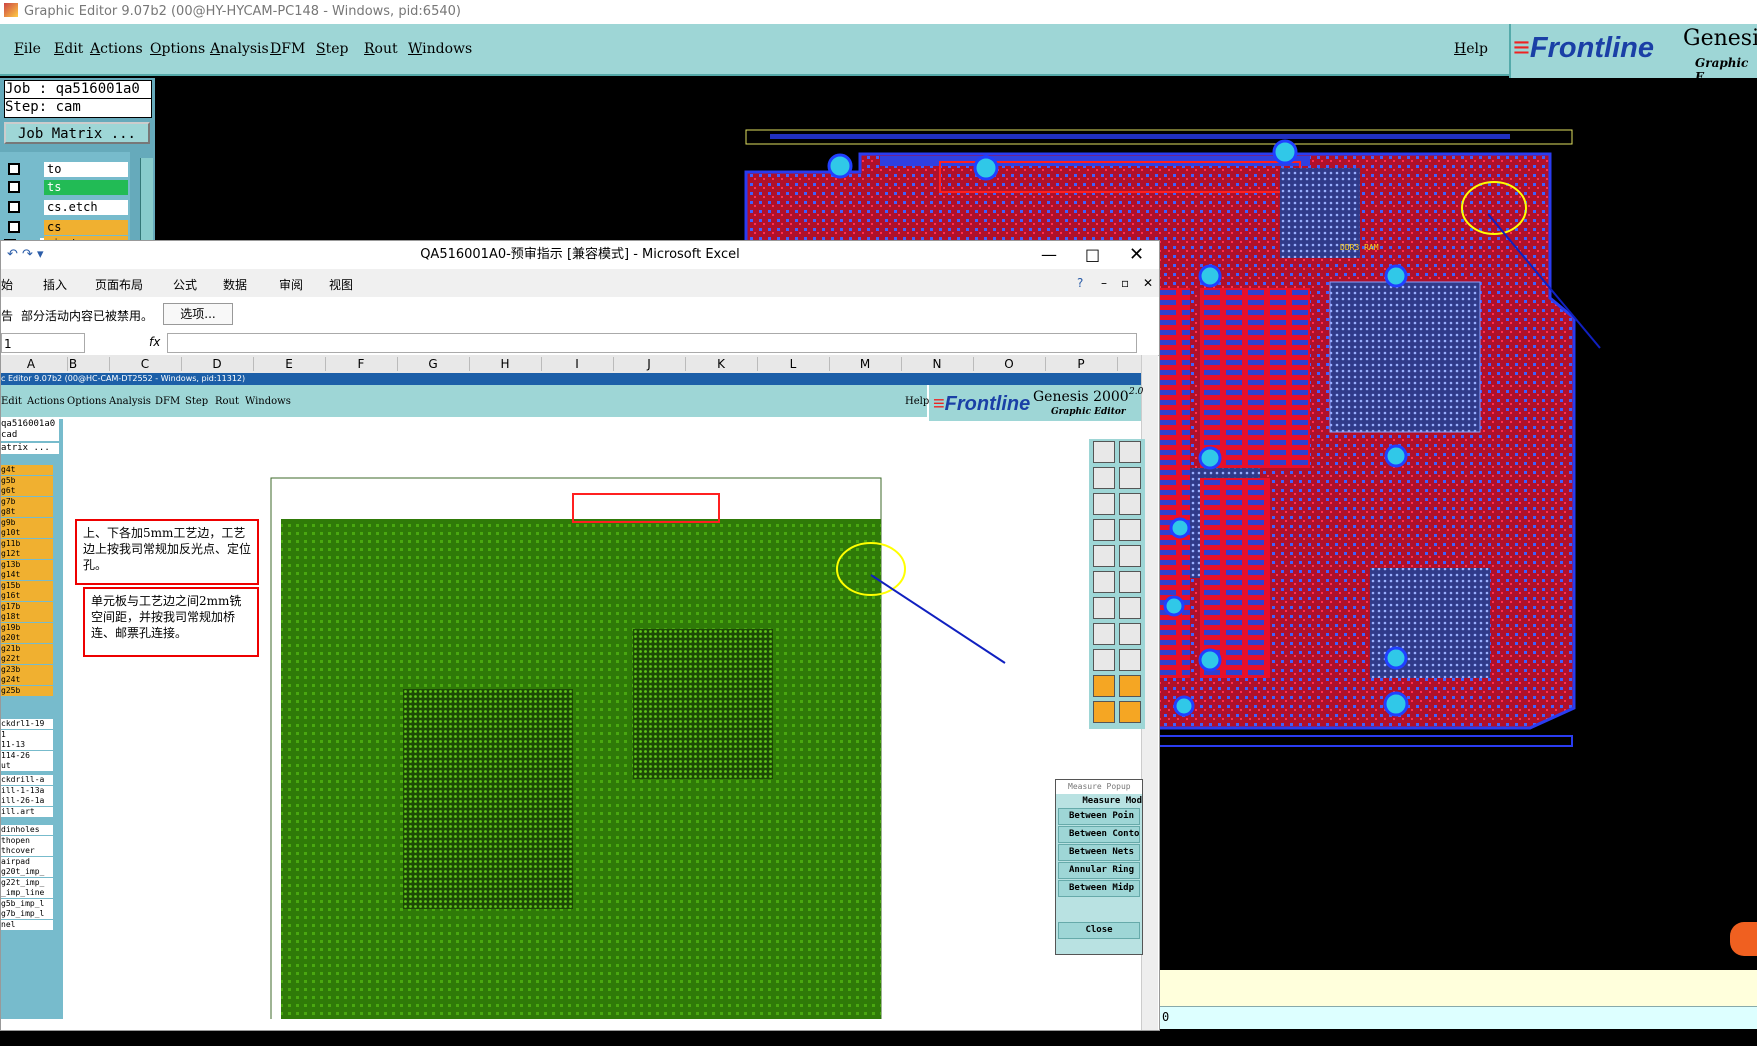 This screenshot has height=1046, width=1757. Describe the element at coordinates (27, 596) in the screenshot. I see `inner-layer-item: g16t` at that location.